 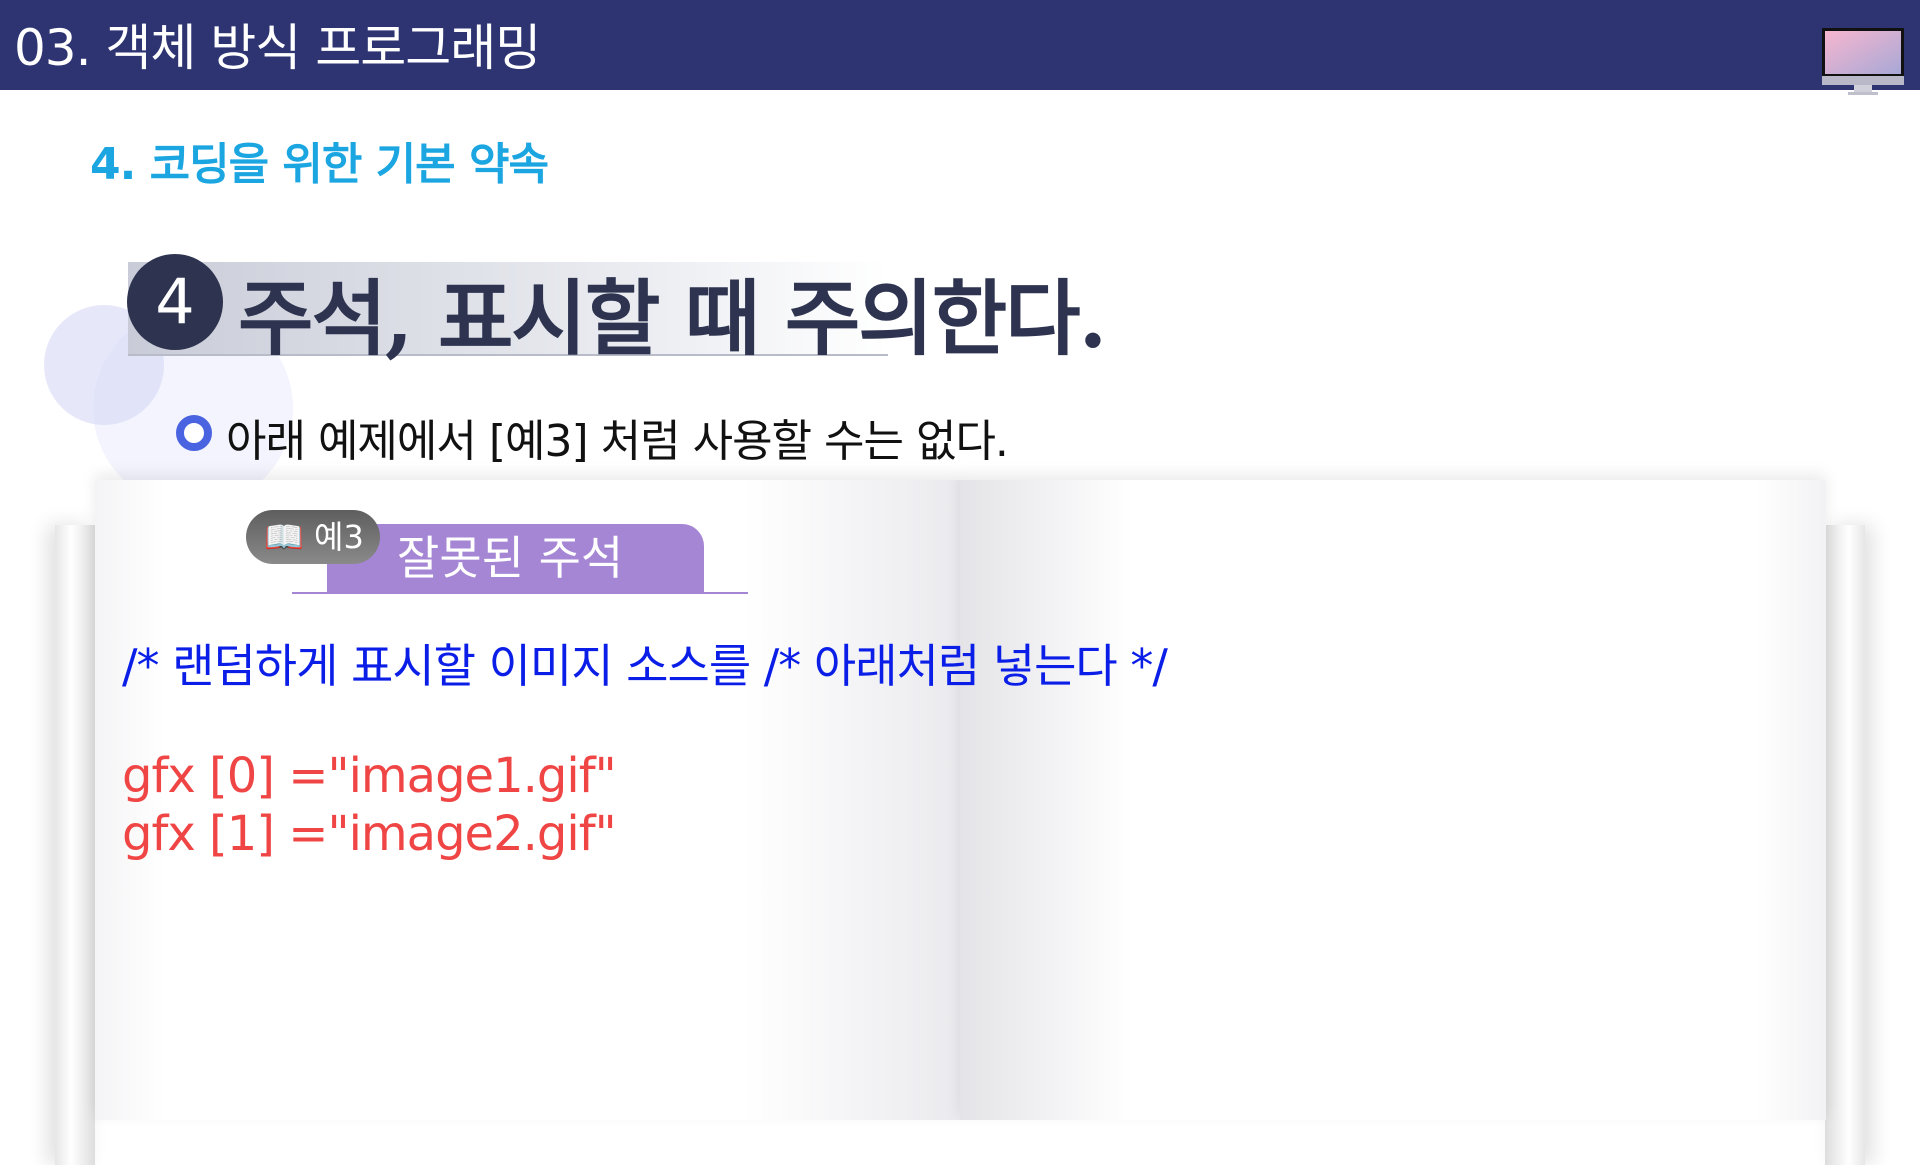 I want to click on code-comment: /* 랜덤하게 표시할 이미지 소스를 /* 아래처럼 넣는다 */, so click(x=645, y=666).